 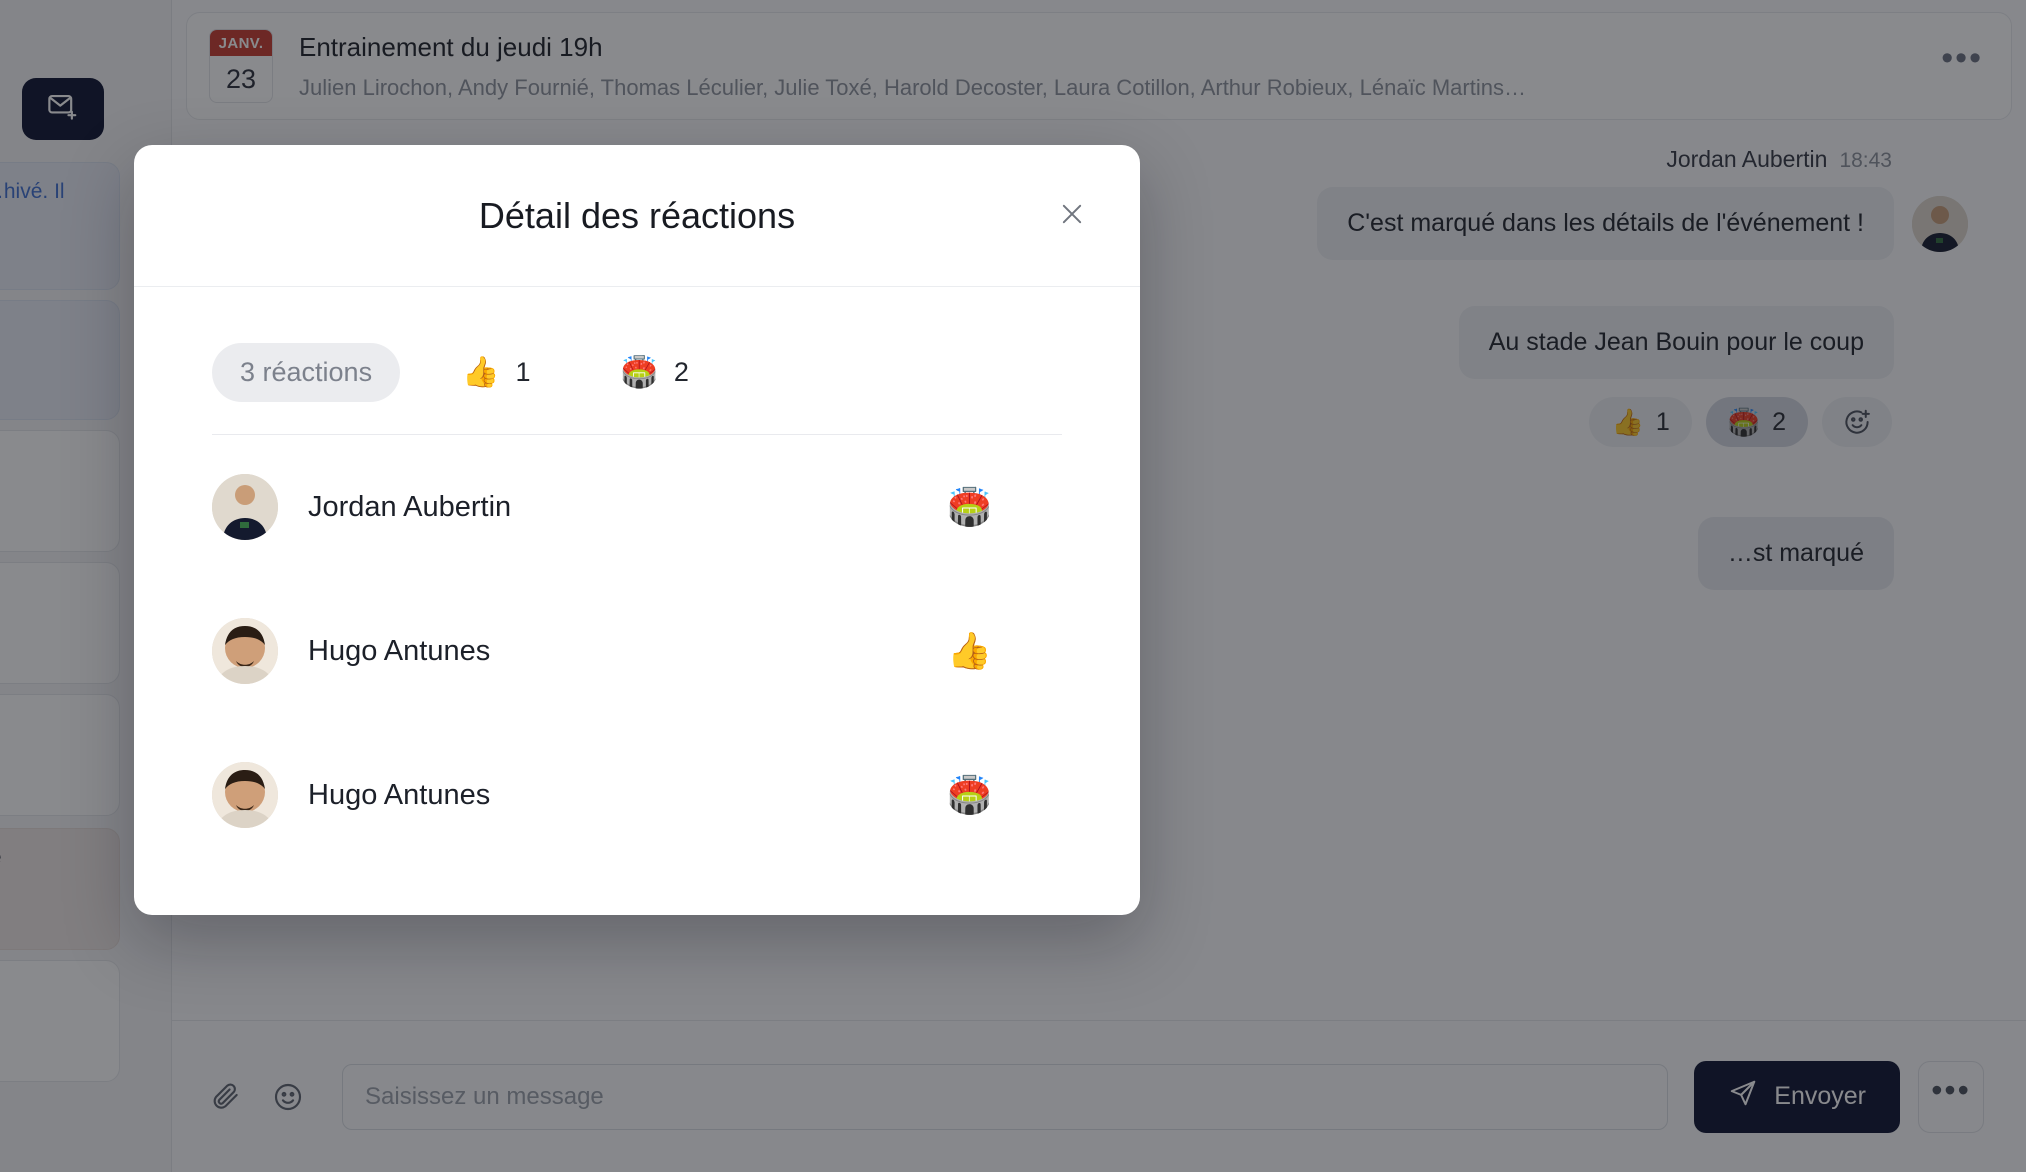 I want to click on list-item: Hugo Antunes 👍, so click(x=637, y=651).